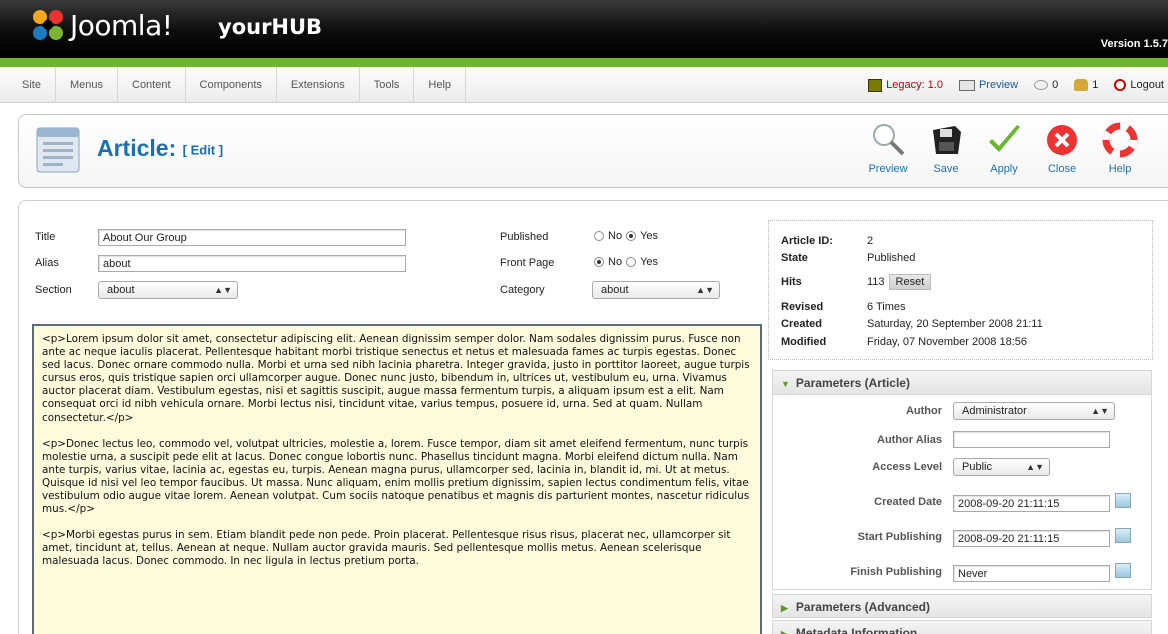  What do you see at coordinates (121, 25) in the screenshot?
I see `joomla-brand: Joomla!` at bounding box center [121, 25].